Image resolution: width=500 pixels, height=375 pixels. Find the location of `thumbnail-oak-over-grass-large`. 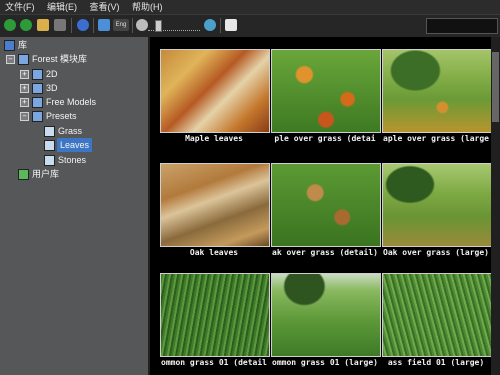

thumbnail-oak-over-grass-large is located at coordinates (437, 205).